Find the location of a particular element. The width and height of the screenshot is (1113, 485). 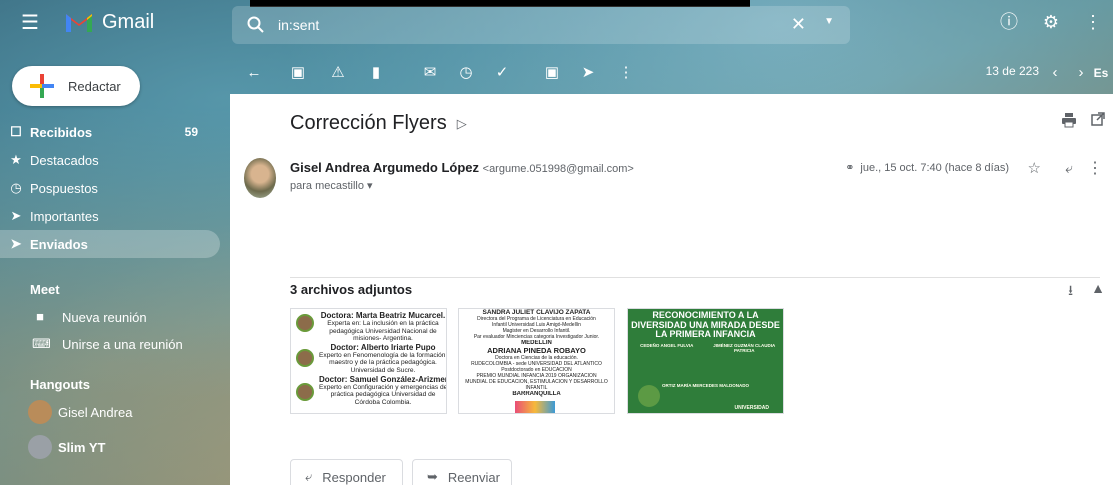

reply-button: ⤶ Responder is located at coordinates (346, 472).